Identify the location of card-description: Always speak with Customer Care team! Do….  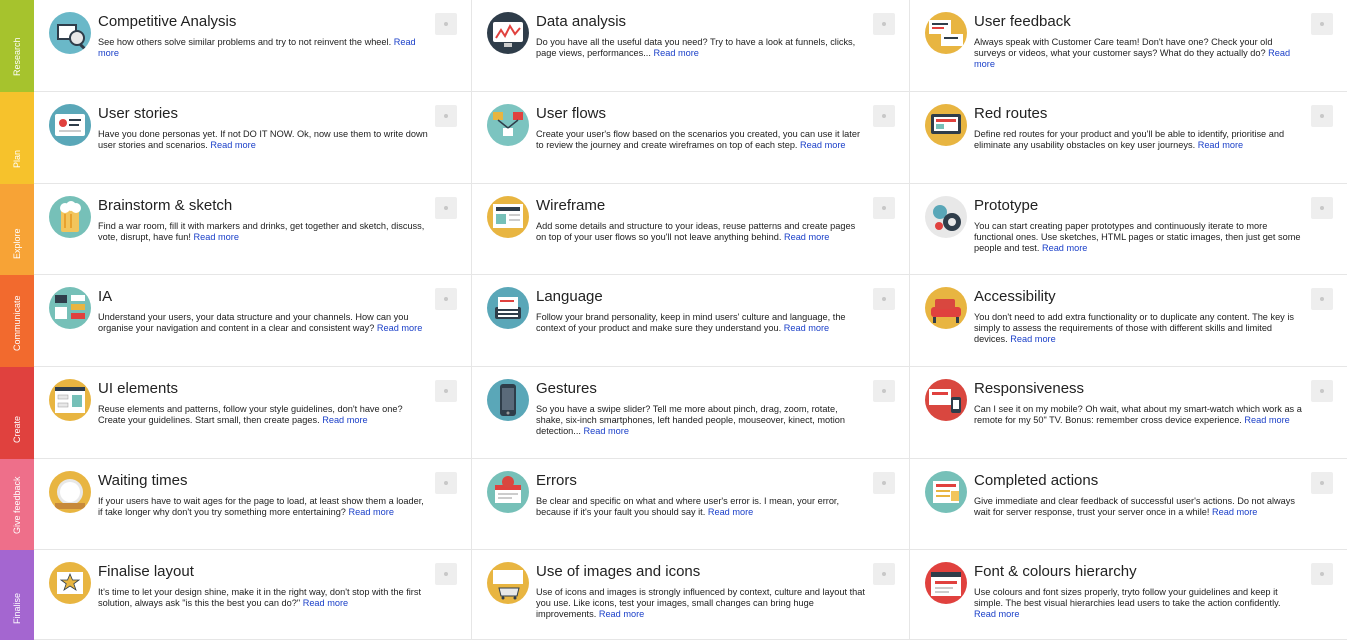
(1139, 54).